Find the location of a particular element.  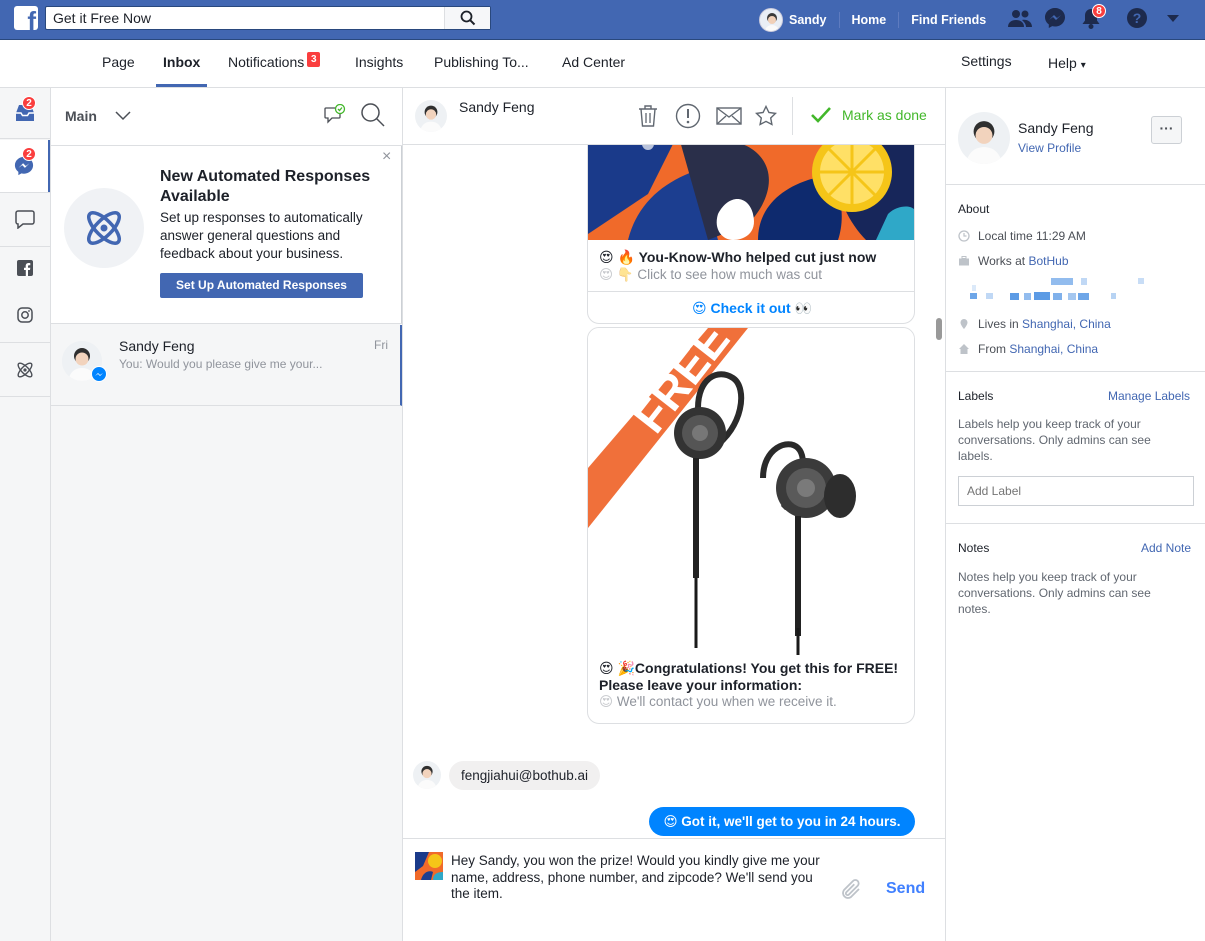

setup-automated-responses-button: Set Up Automated Responses is located at coordinates (261, 285).